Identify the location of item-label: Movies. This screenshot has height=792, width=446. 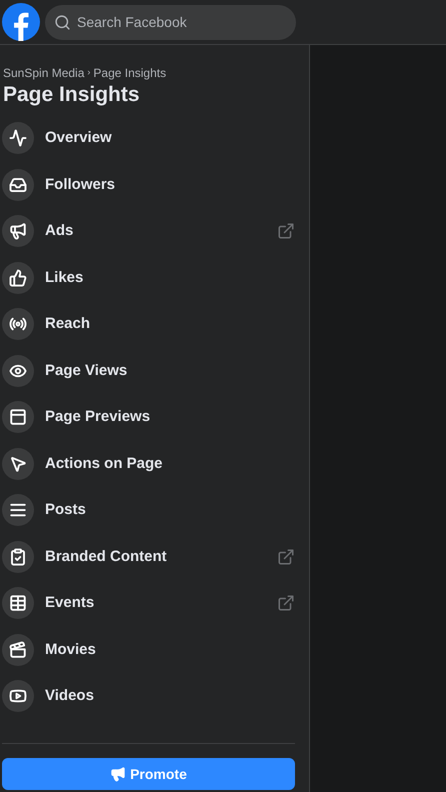
(71, 650).